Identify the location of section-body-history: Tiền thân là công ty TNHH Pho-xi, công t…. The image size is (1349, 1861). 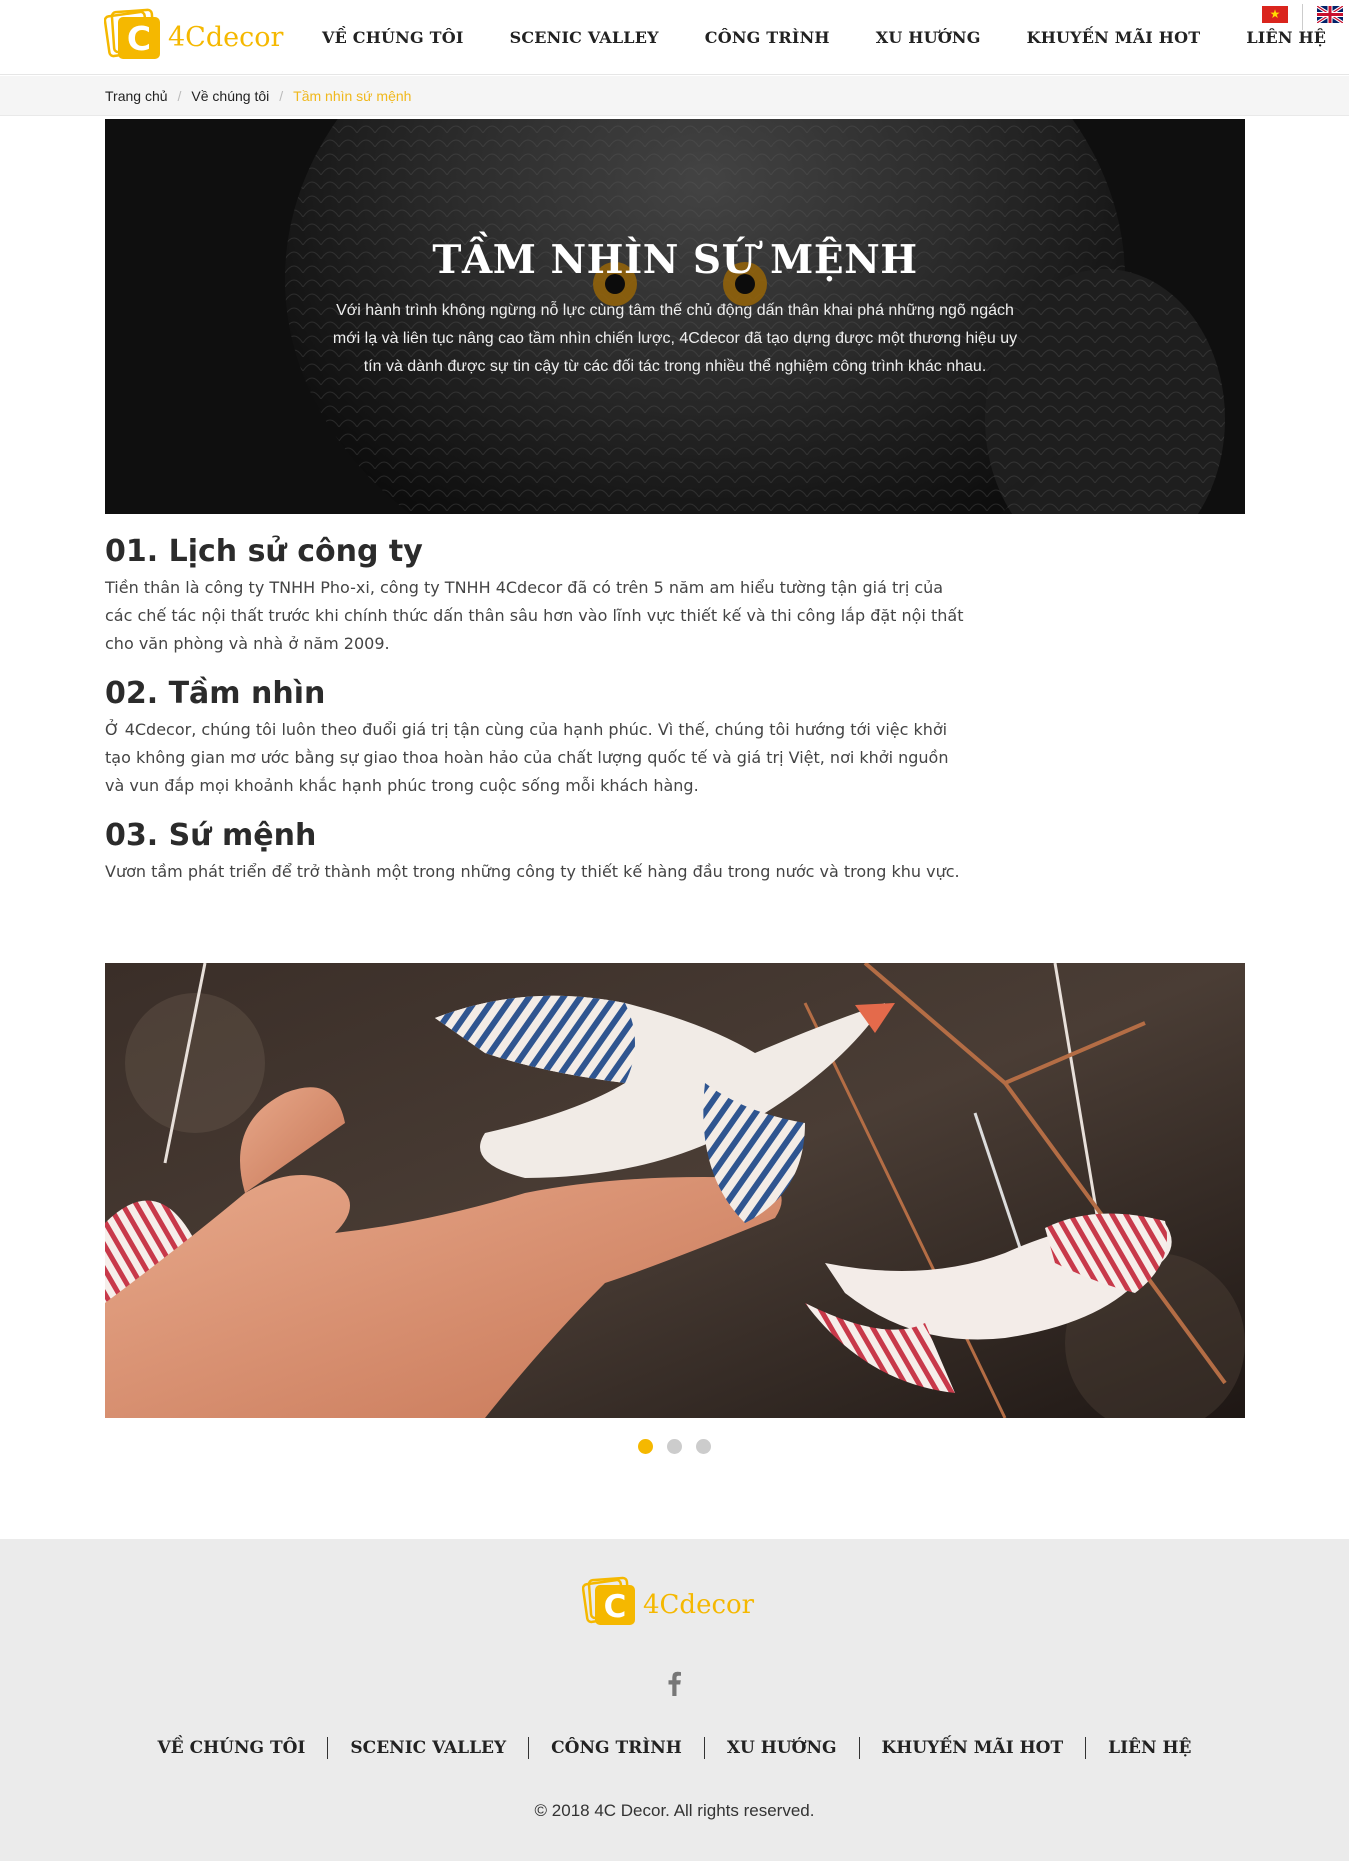
(534, 615).